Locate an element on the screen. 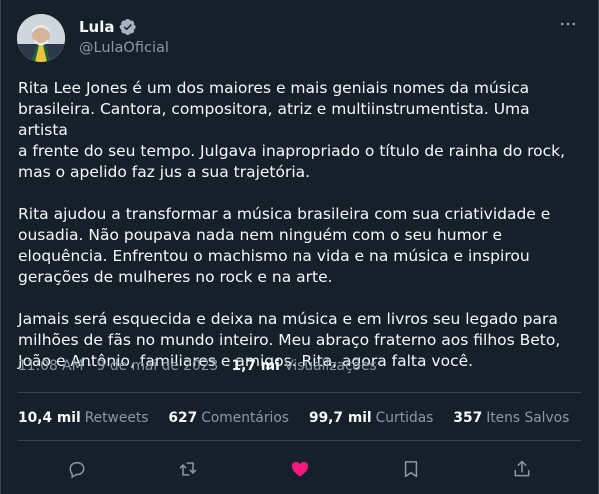 Image resolution: width=599 pixels, height=494 pixels. likes-stat: 99,7 mil Curtidas is located at coordinates (371, 418).